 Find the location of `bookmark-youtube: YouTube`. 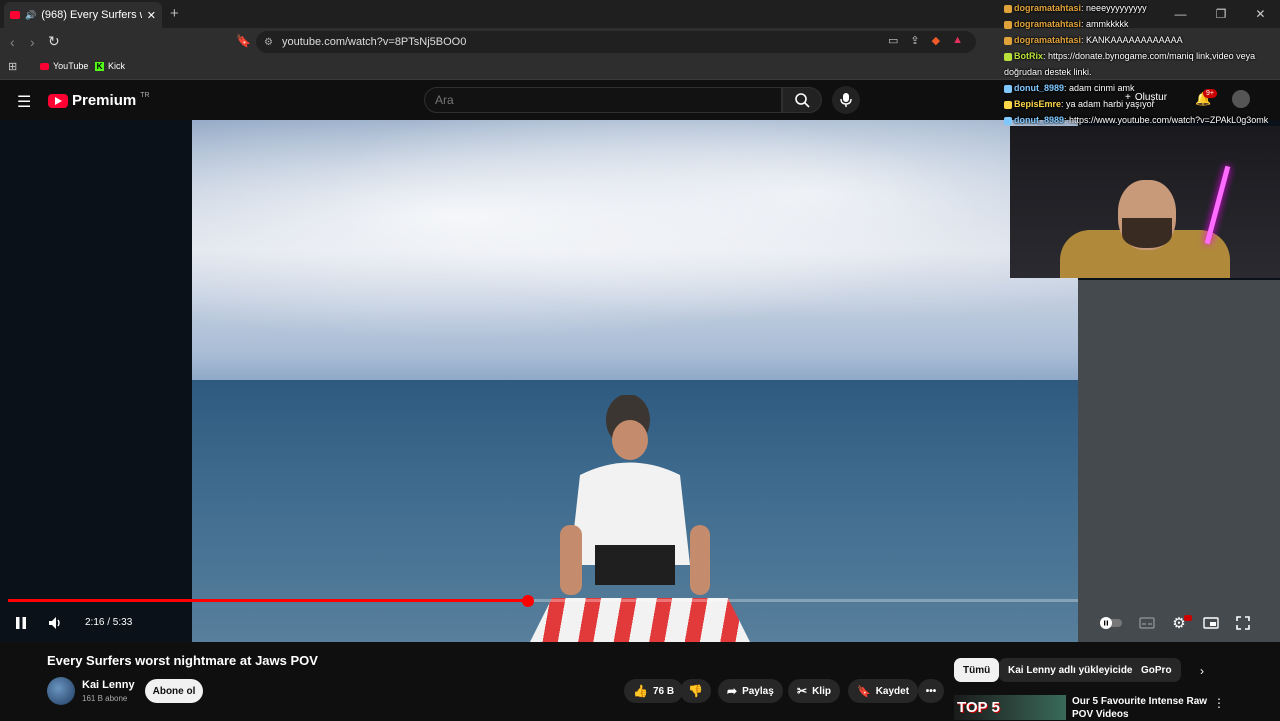

bookmark-youtube: YouTube is located at coordinates (64, 66).